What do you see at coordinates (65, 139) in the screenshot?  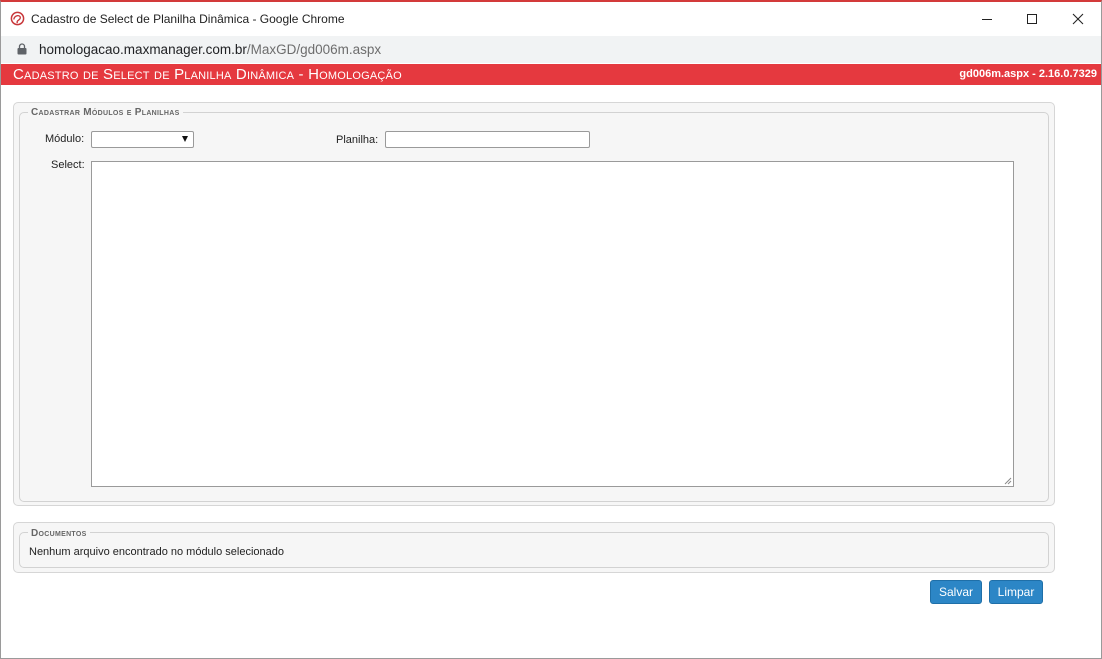 I see `modulo-label: Módulo:` at bounding box center [65, 139].